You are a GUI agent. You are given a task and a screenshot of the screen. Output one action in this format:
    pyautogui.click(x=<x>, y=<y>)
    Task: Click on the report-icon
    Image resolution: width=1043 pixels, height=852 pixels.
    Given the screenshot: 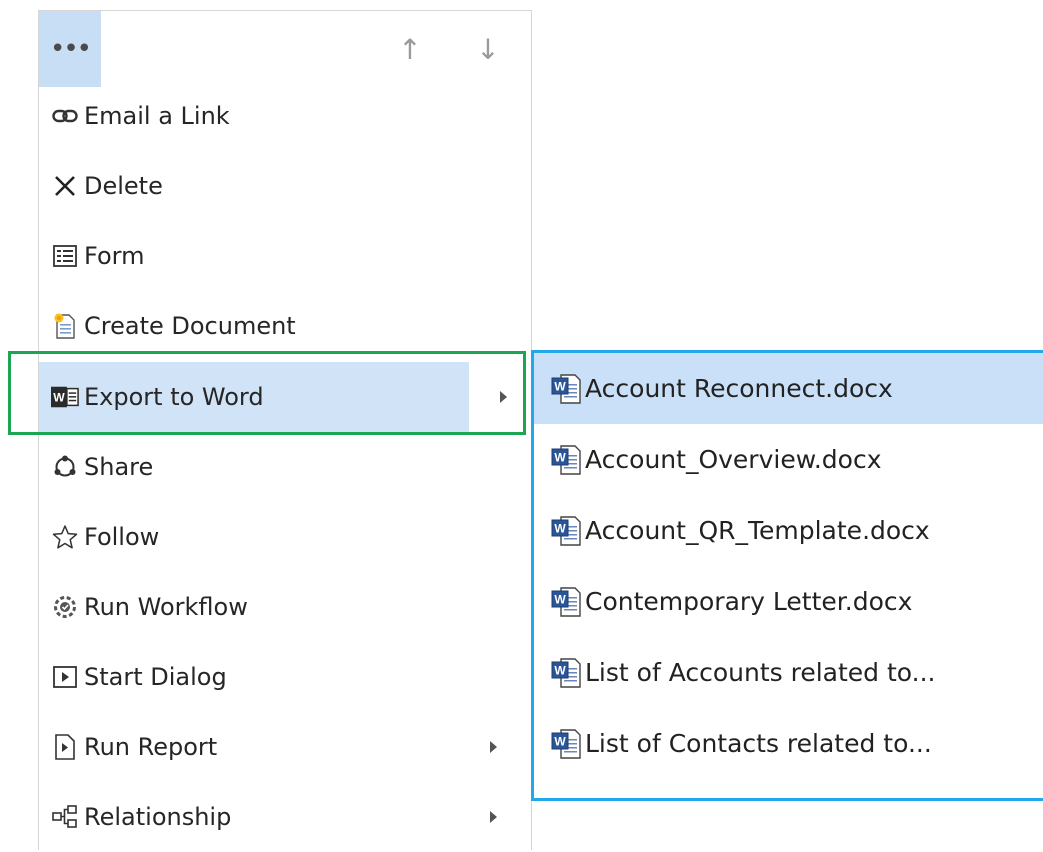 What is the action you would take?
    pyautogui.click(x=65, y=747)
    